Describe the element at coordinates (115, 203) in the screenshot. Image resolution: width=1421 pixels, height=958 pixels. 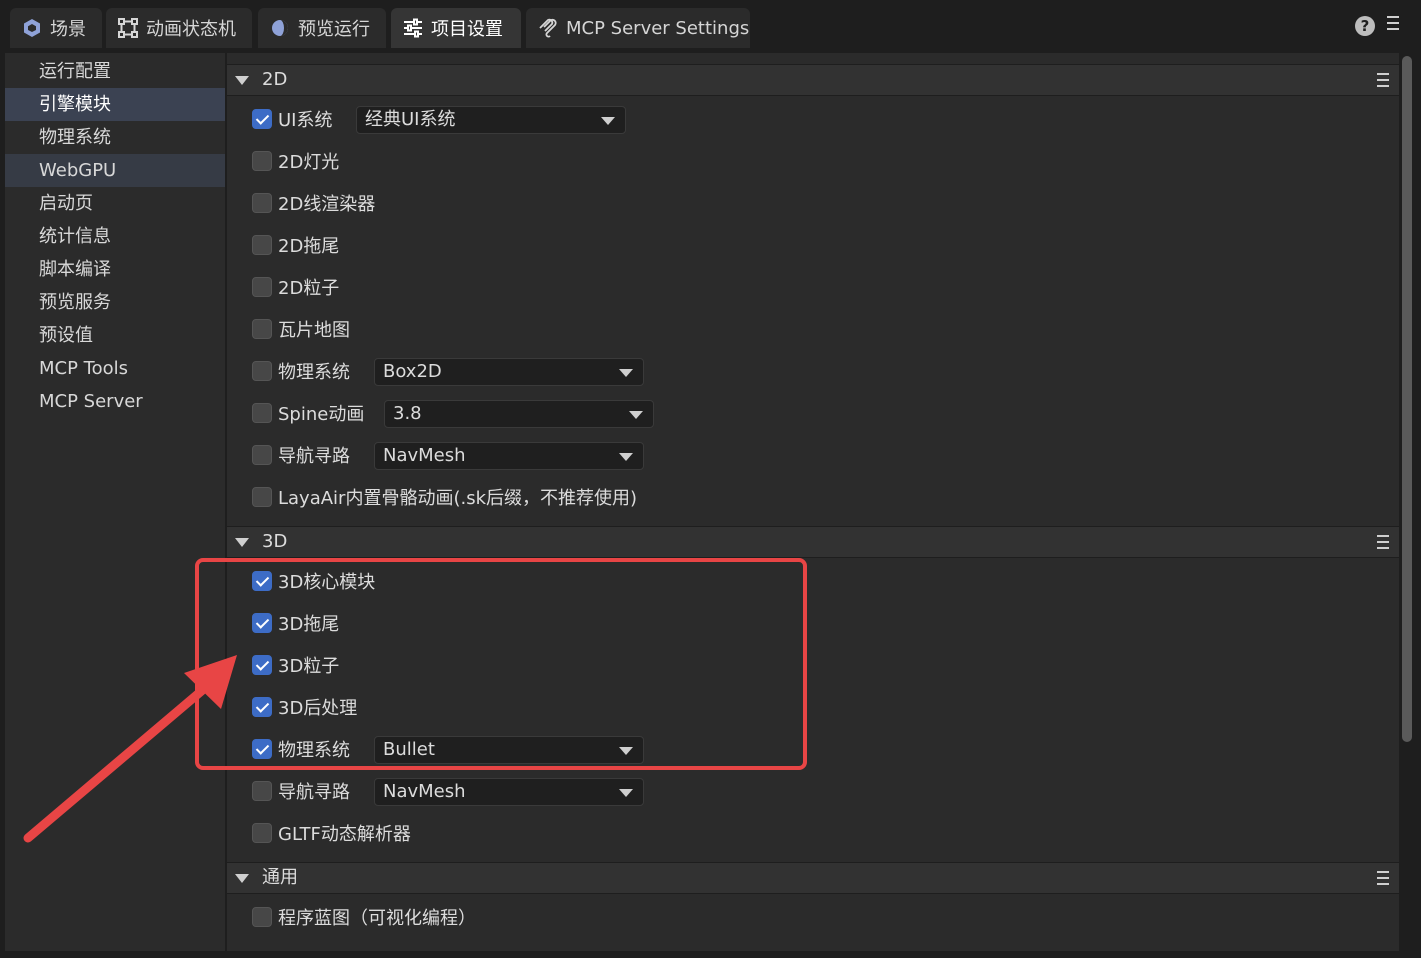
I see `sidebar-item-splash: 启动页` at that location.